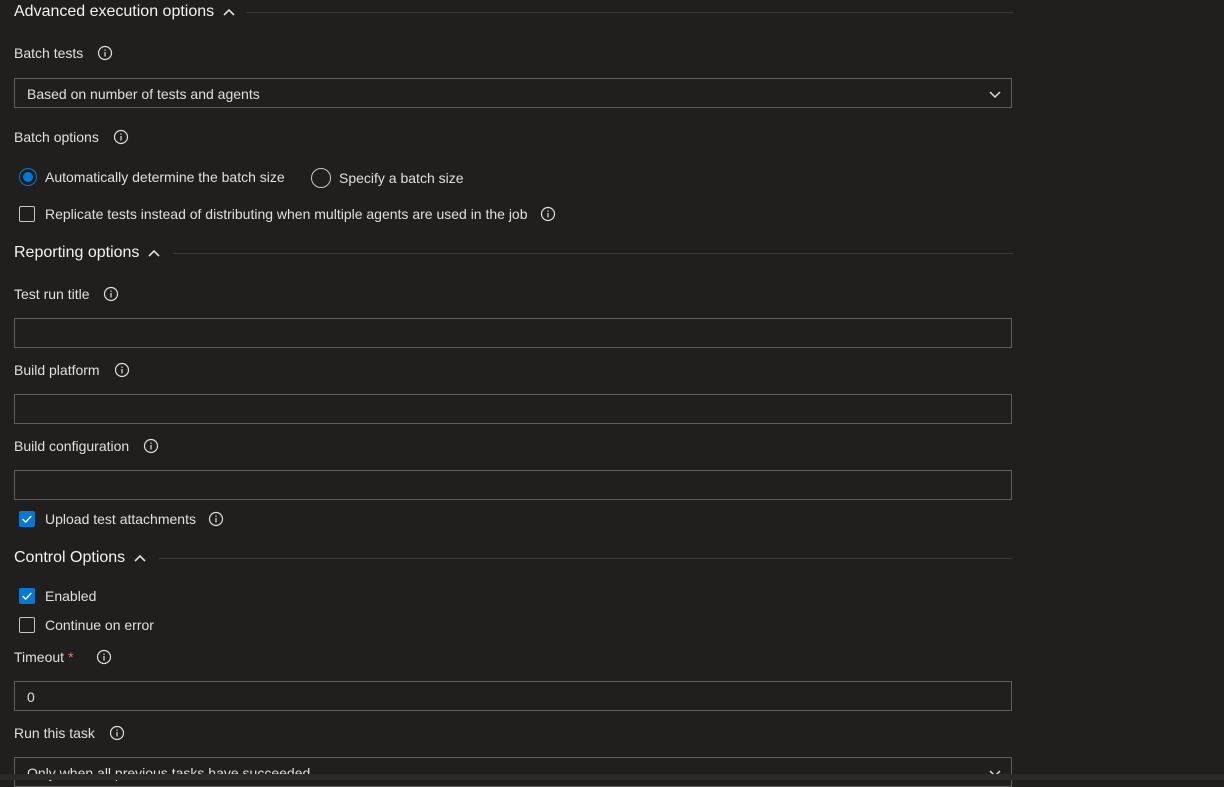  I want to click on checkbox-label: Upload test attachments, so click(120, 519).